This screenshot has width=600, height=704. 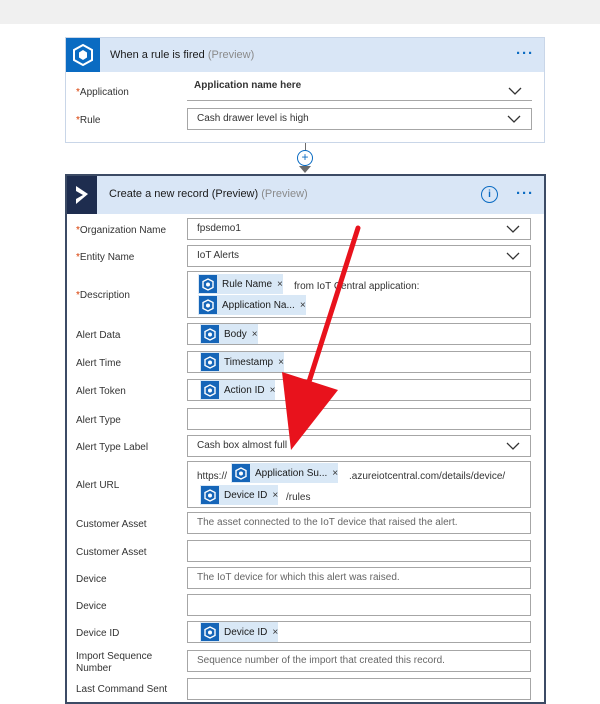 What do you see at coordinates (359, 551) in the screenshot?
I see `customer-asset-2-input` at bounding box center [359, 551].